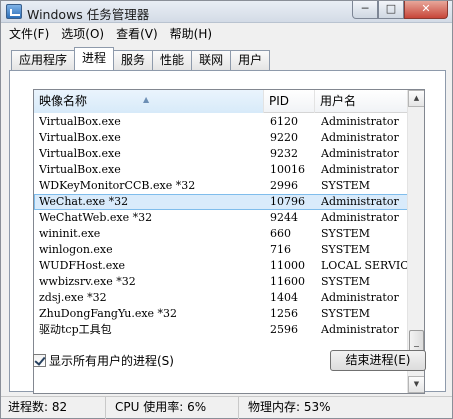 The image size is (453, 419). What do you see at coordinates (391, 10) in the screenshot?
I see `maximize-button: □` at bounding box center [391, 10].